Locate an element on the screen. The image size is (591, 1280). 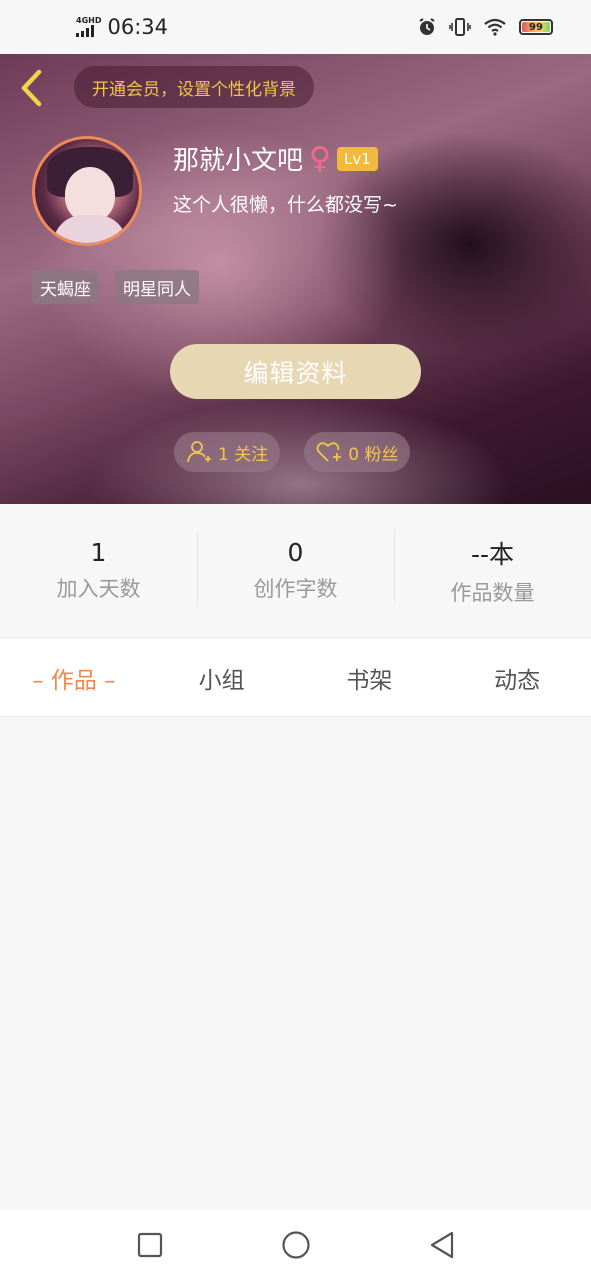
status-bar: 4GHD 06:34 99 is located at coordinates (295, 27).